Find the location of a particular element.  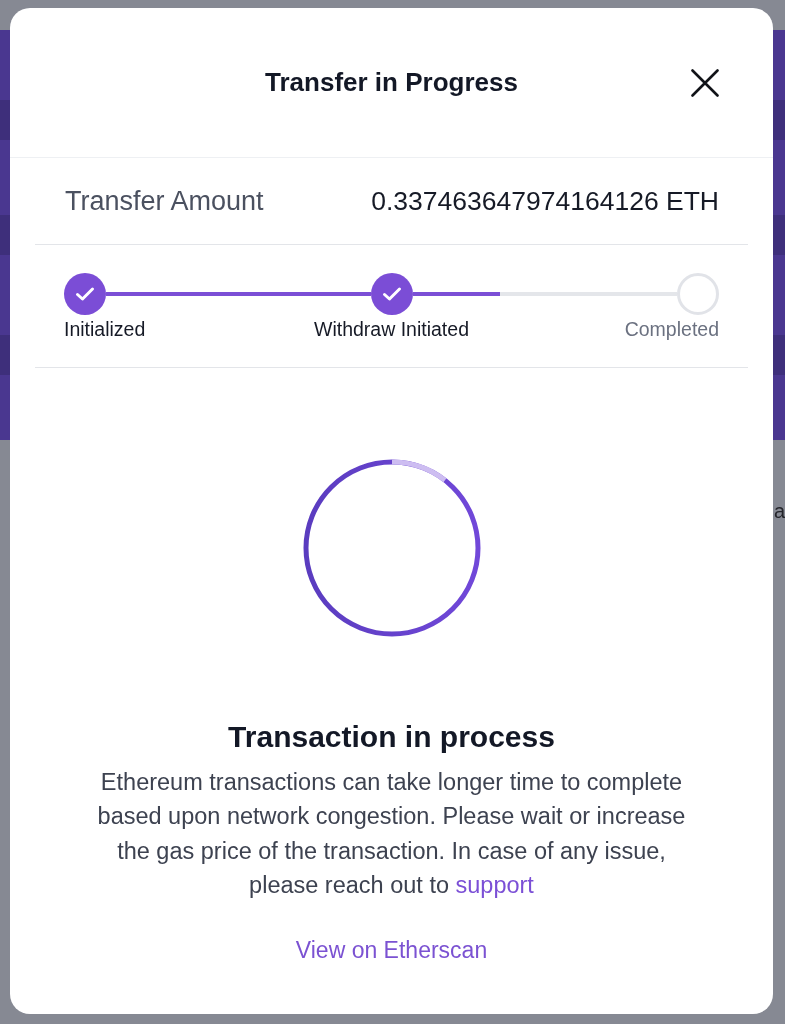

transfer-amount-value: 0.337463647974164126 ETH is located at coordinates (545, 201).